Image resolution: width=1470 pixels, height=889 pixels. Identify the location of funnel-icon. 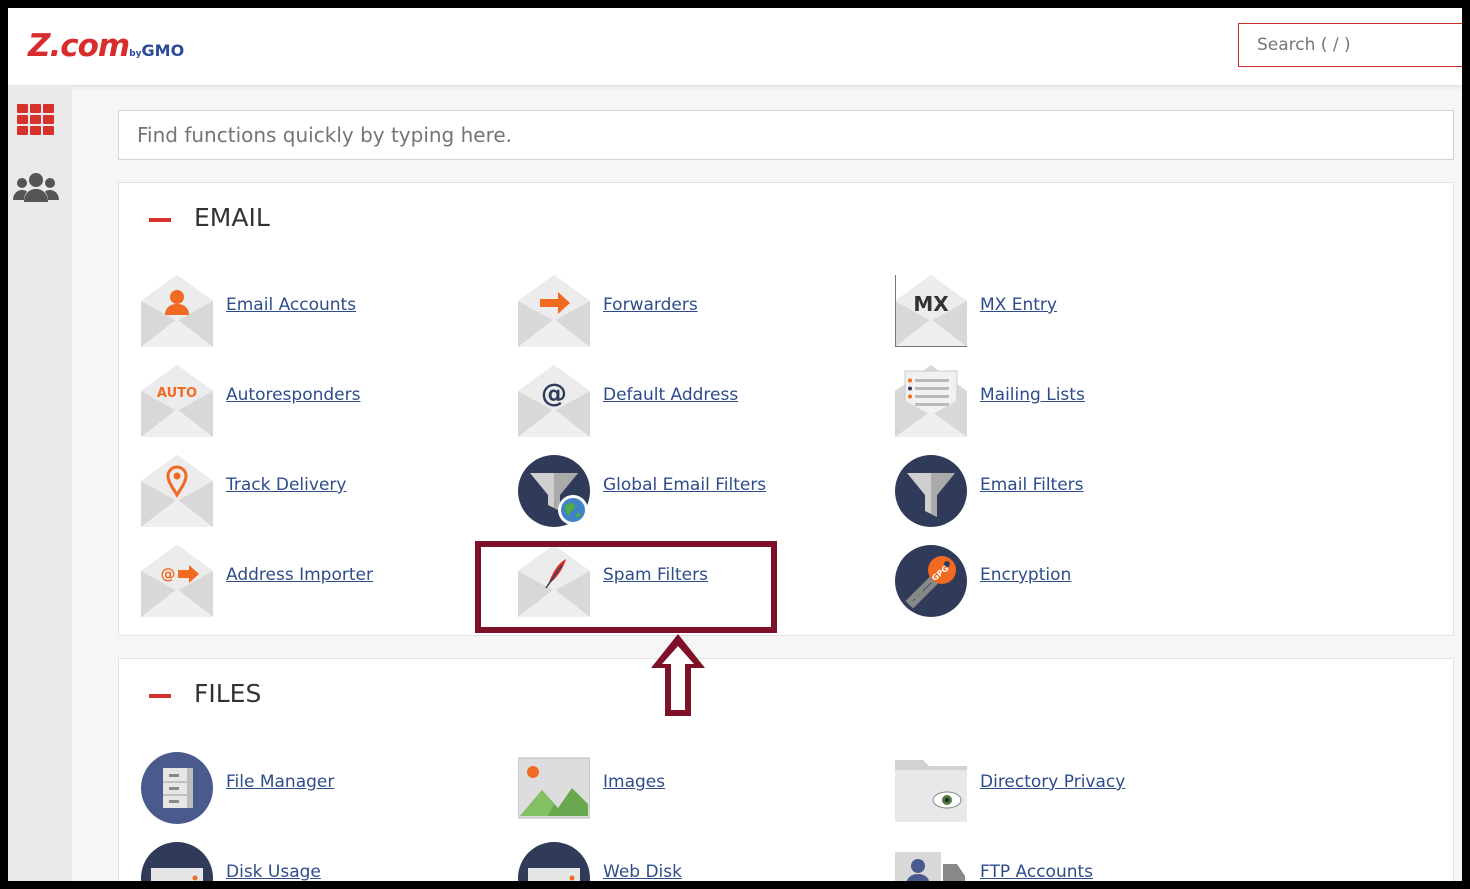
(931, 491).